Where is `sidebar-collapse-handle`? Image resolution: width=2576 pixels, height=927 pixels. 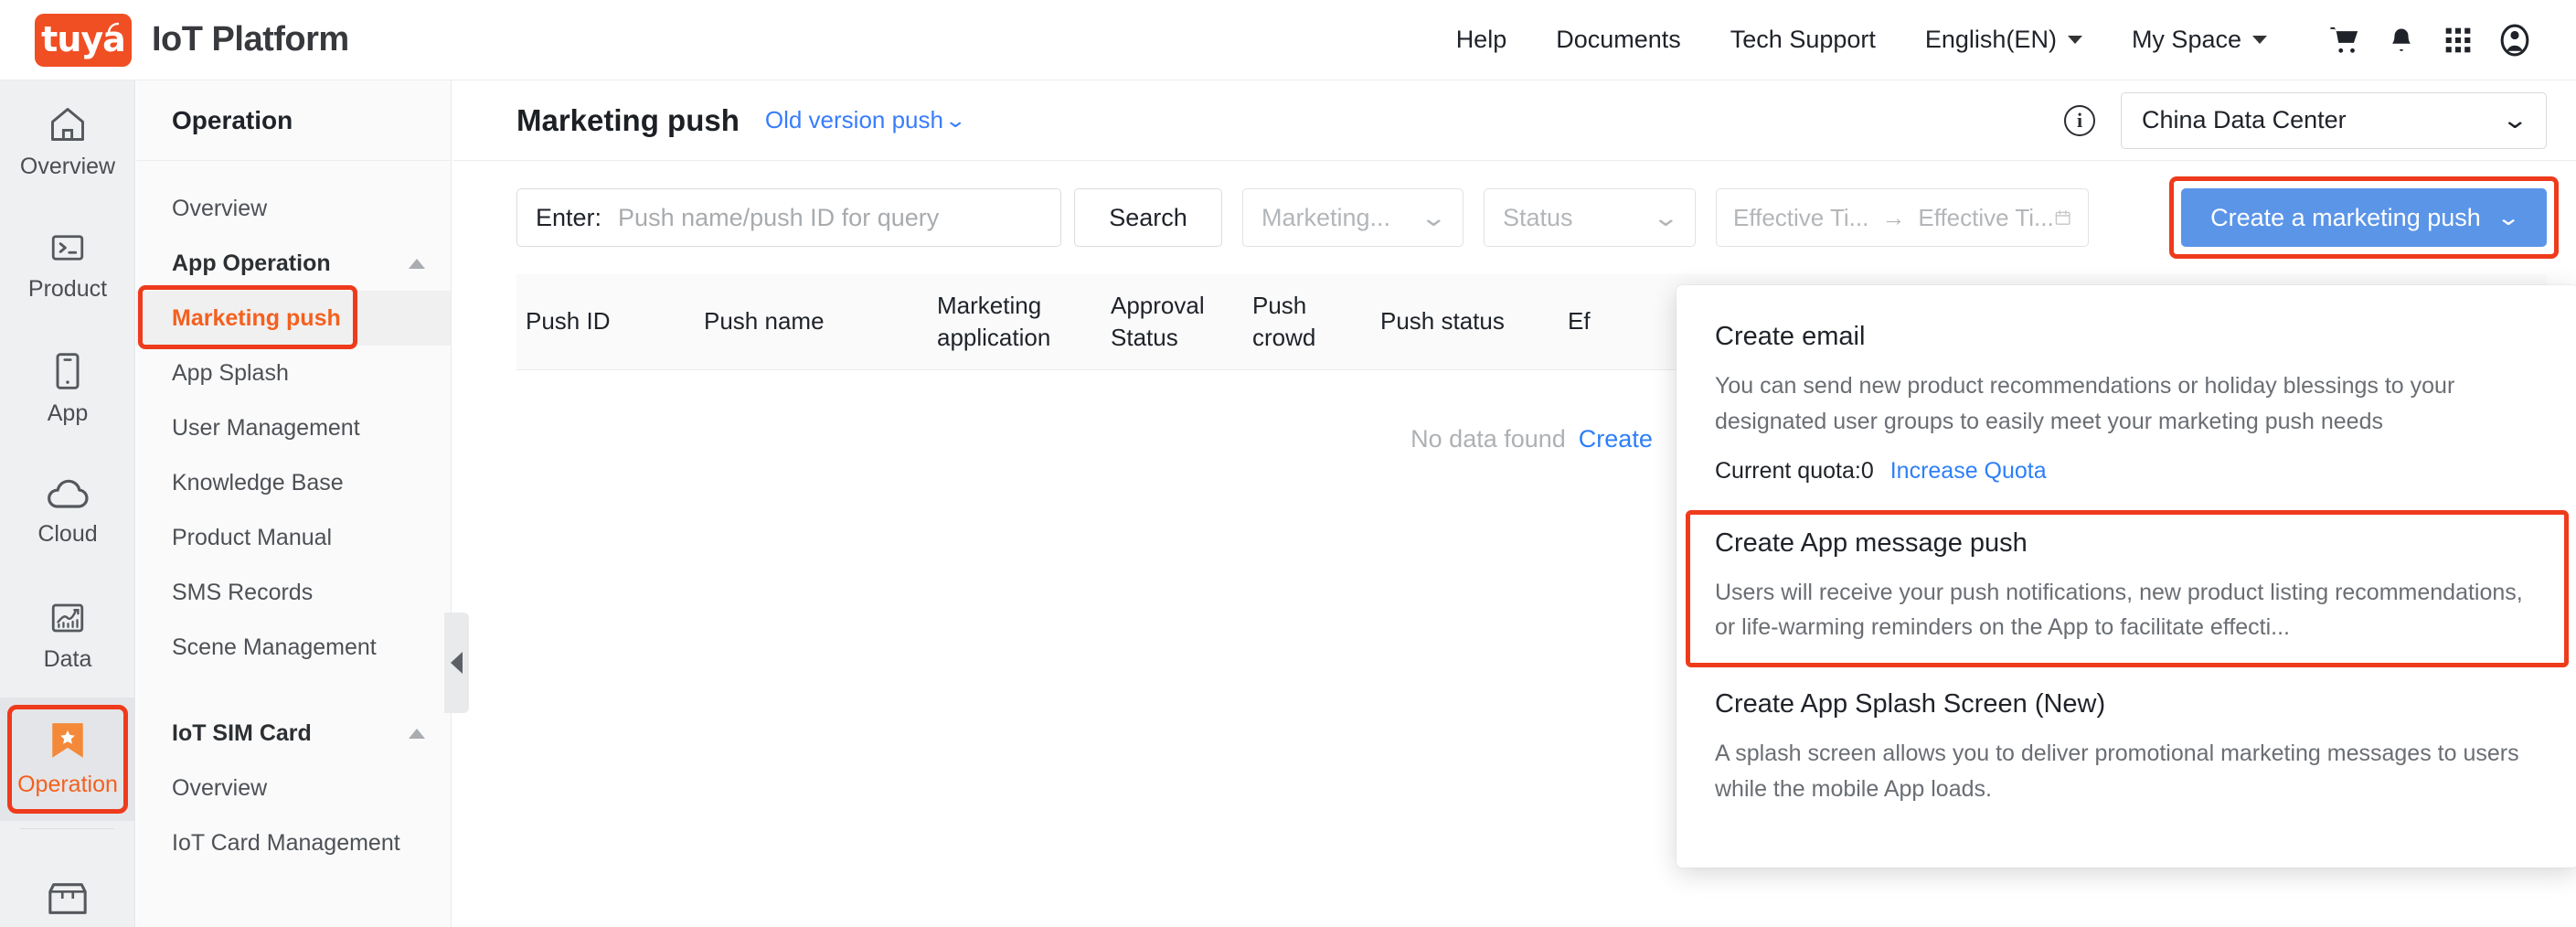
sidebar-collapse-handle is located at coordinates (456, 663).